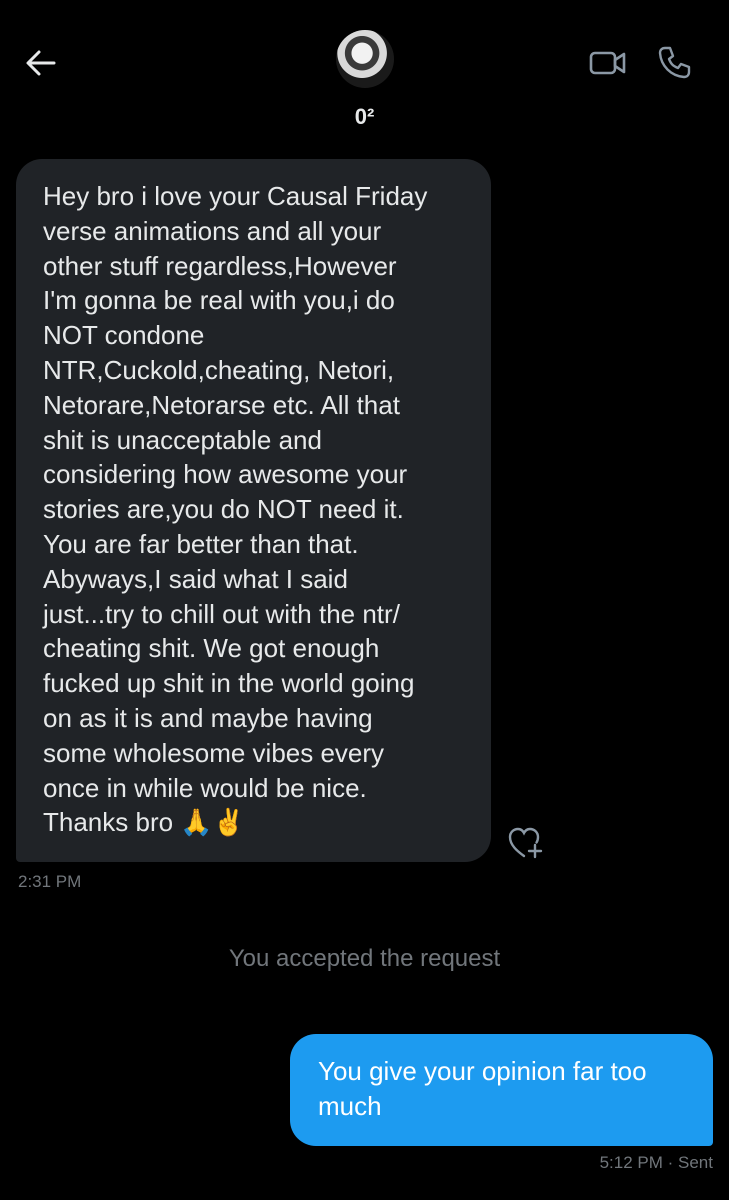 Image resolution: width=729 pixels, height=1200 pixels. Describe the element at coordinates (695, 1162) in the screenshot. I see `delivery-status: Sent` at that location.